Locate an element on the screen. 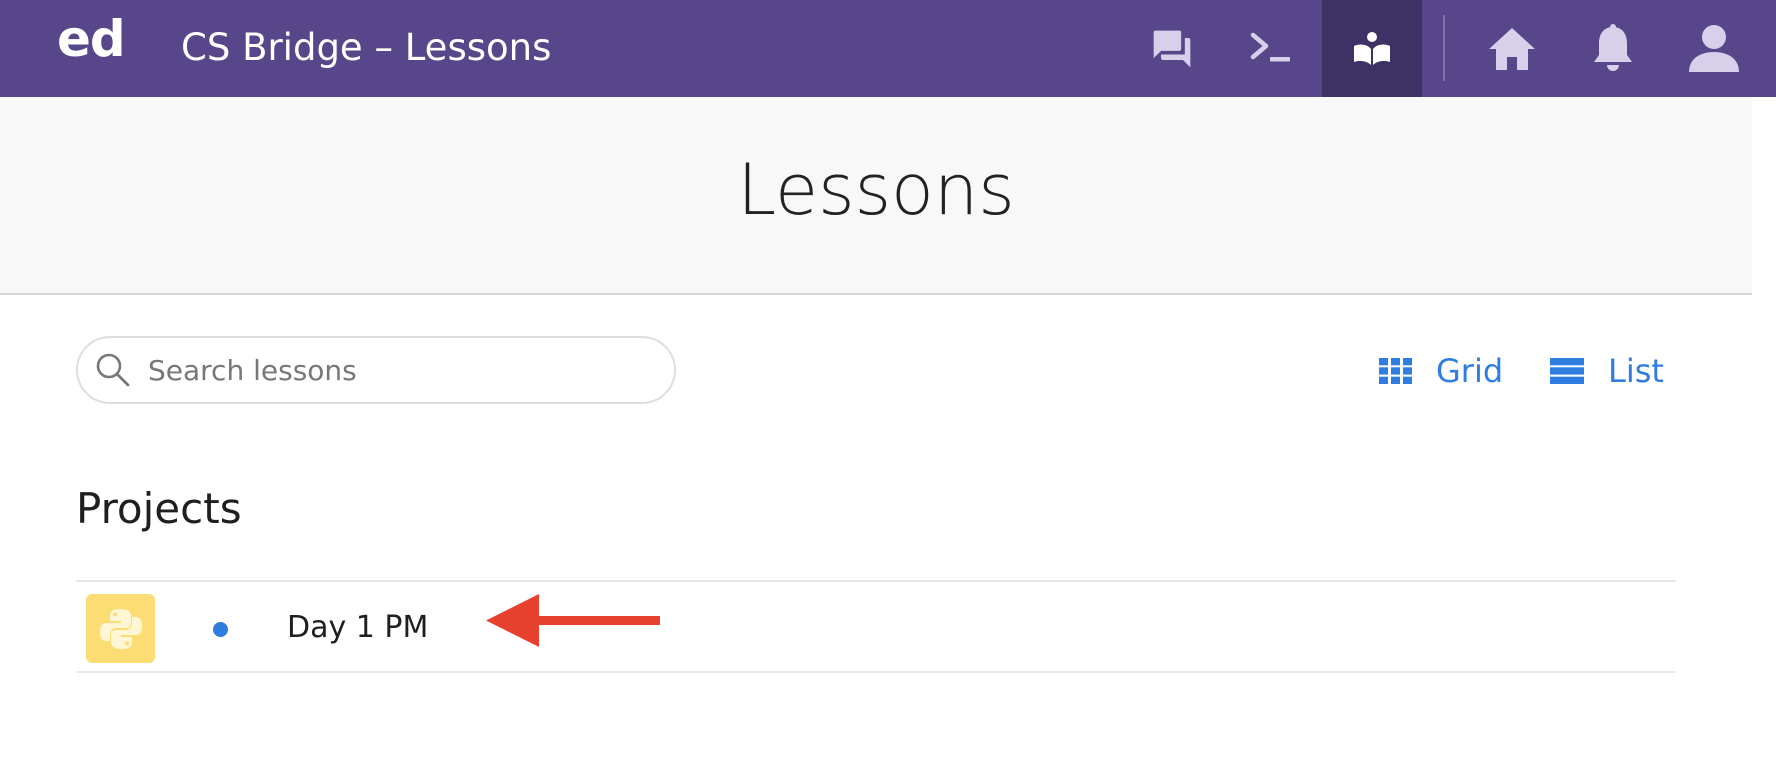 The height and width of the screenshot is (776, 1776). search-box is located at coordinates (376, 370).